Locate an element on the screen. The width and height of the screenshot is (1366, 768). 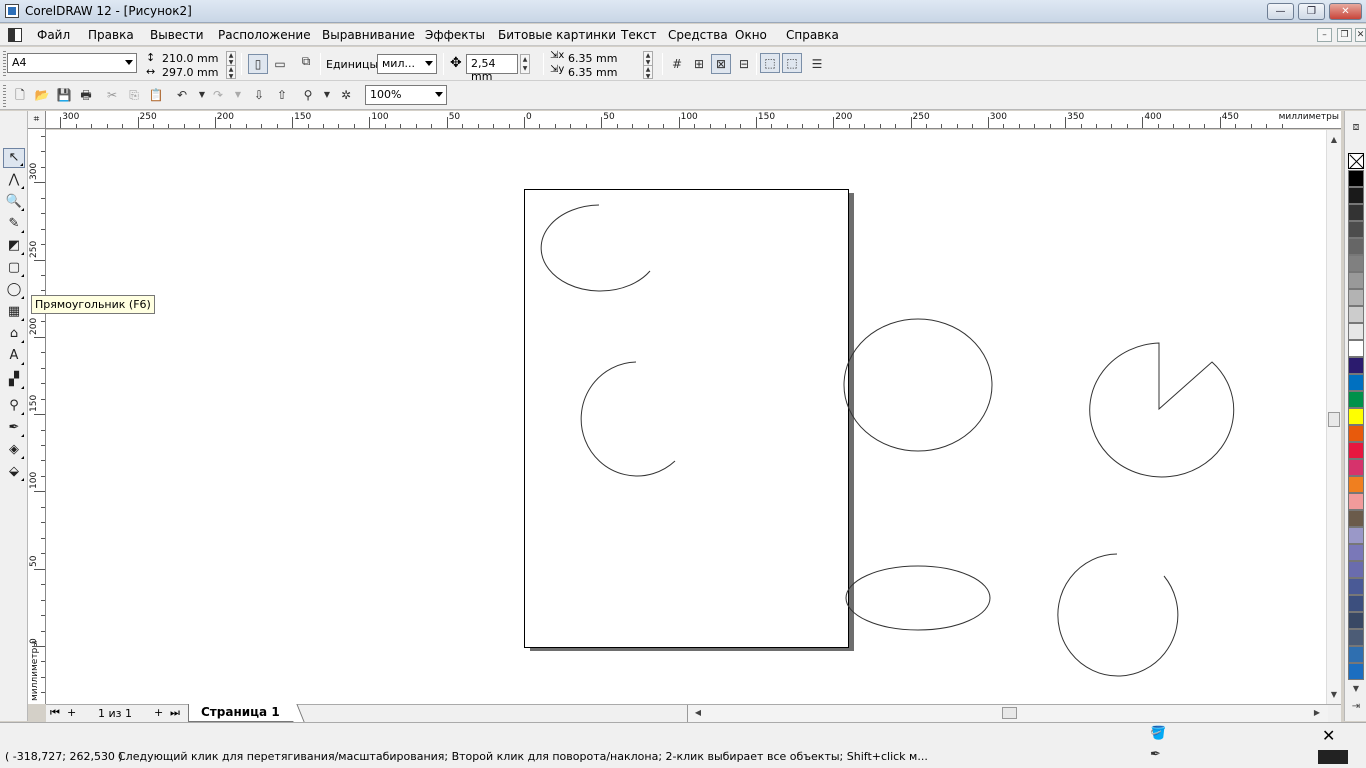
vertical-ruler: миллиметры 300 250 200 150 100 50 0 is located at coordinates (37, 416).